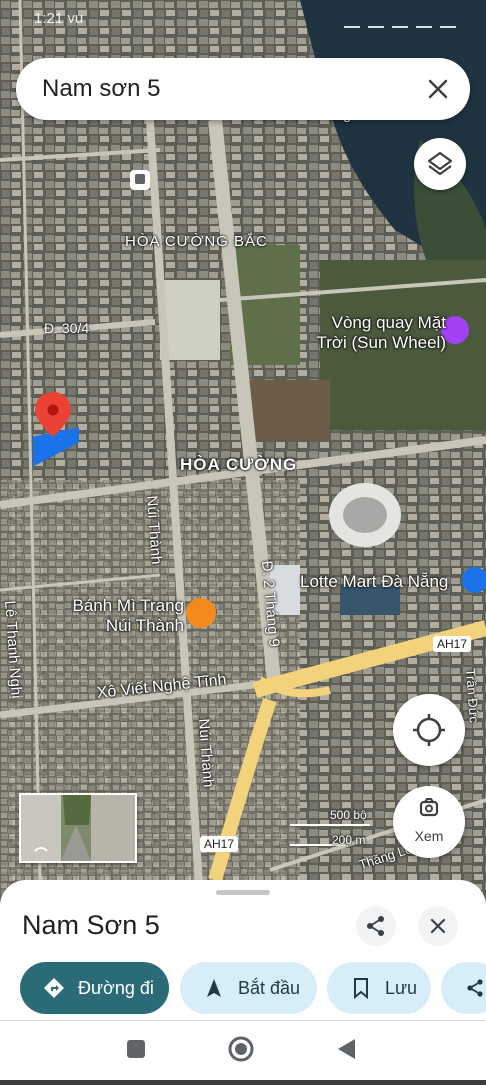 The image size is (486, 1085). What do you see at coordinates (67, 328) in the screenshot?
I see `label-street-30-4: Đ. 30/4` at bounding box center [67, 328].